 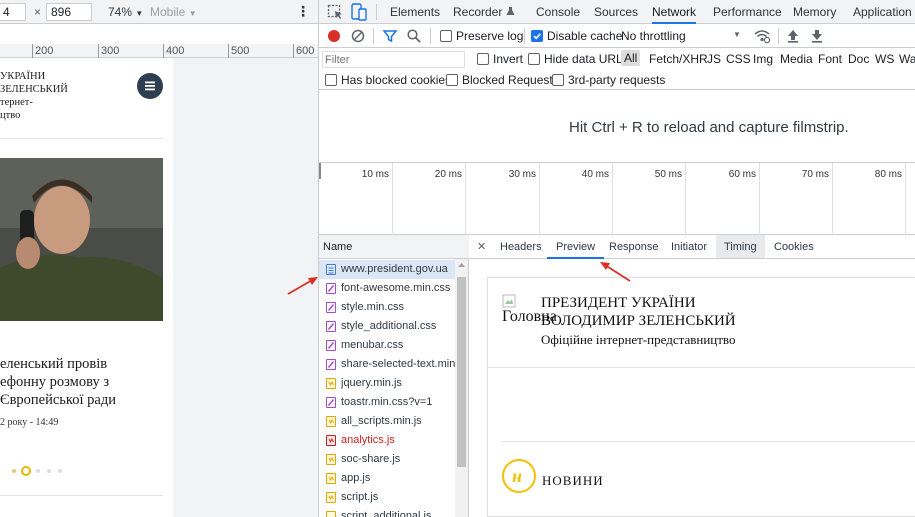 What do you see at coordinates (884, 59) in the screenshot?
I see `filter-type-ws: WS` at bounding box center [884, 59].